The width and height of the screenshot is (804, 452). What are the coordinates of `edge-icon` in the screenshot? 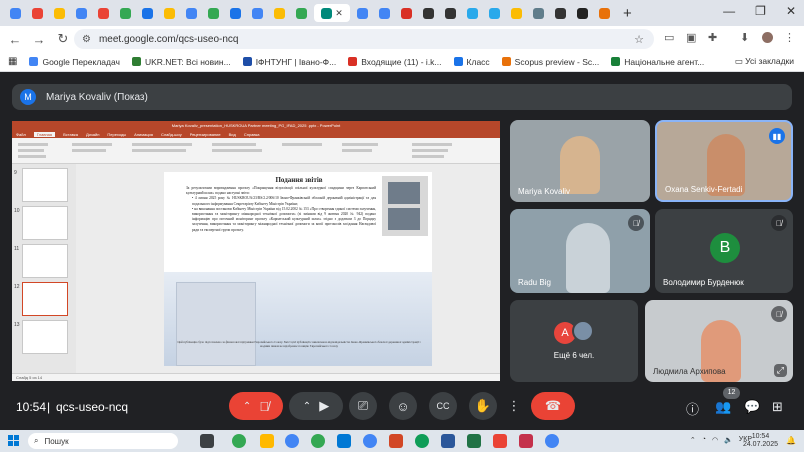 It's located at (422, 441).